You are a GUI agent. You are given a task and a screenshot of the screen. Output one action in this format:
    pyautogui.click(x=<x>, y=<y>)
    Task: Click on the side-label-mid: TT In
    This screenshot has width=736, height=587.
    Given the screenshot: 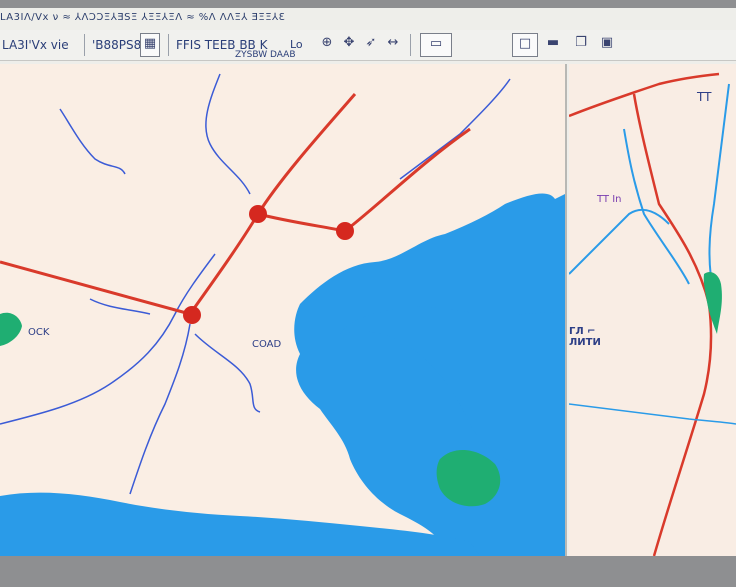 What is the action you would take?
    pyautogui.click(x=609, y=199)
    